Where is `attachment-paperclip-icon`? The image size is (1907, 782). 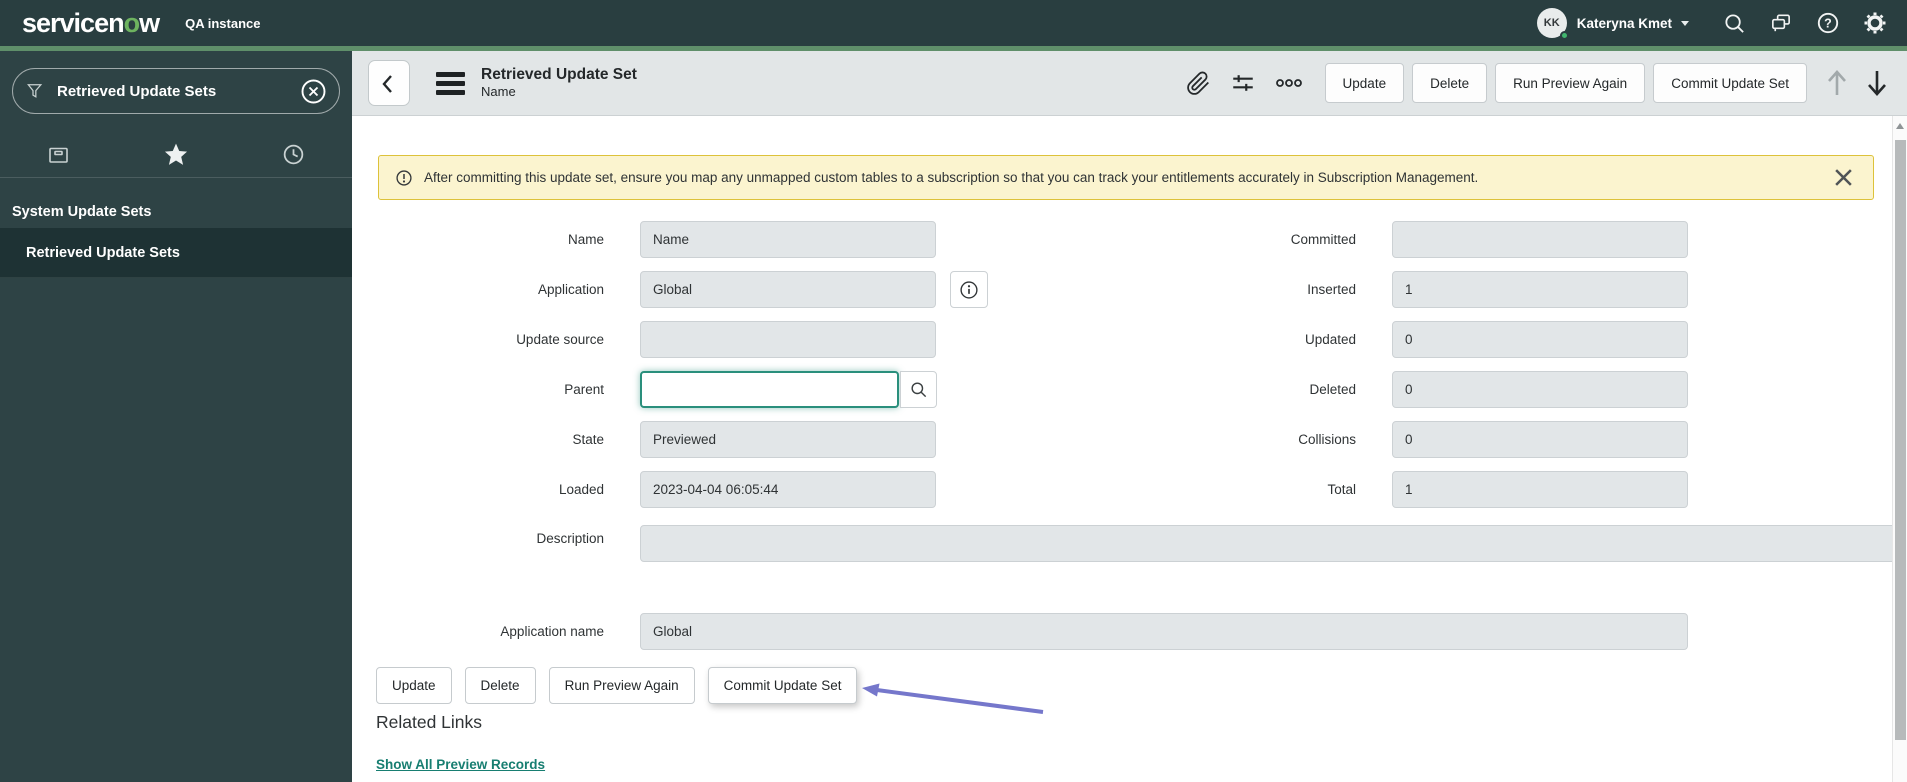 attachment-paperclip-icon is located at coordinates (1198, 83).